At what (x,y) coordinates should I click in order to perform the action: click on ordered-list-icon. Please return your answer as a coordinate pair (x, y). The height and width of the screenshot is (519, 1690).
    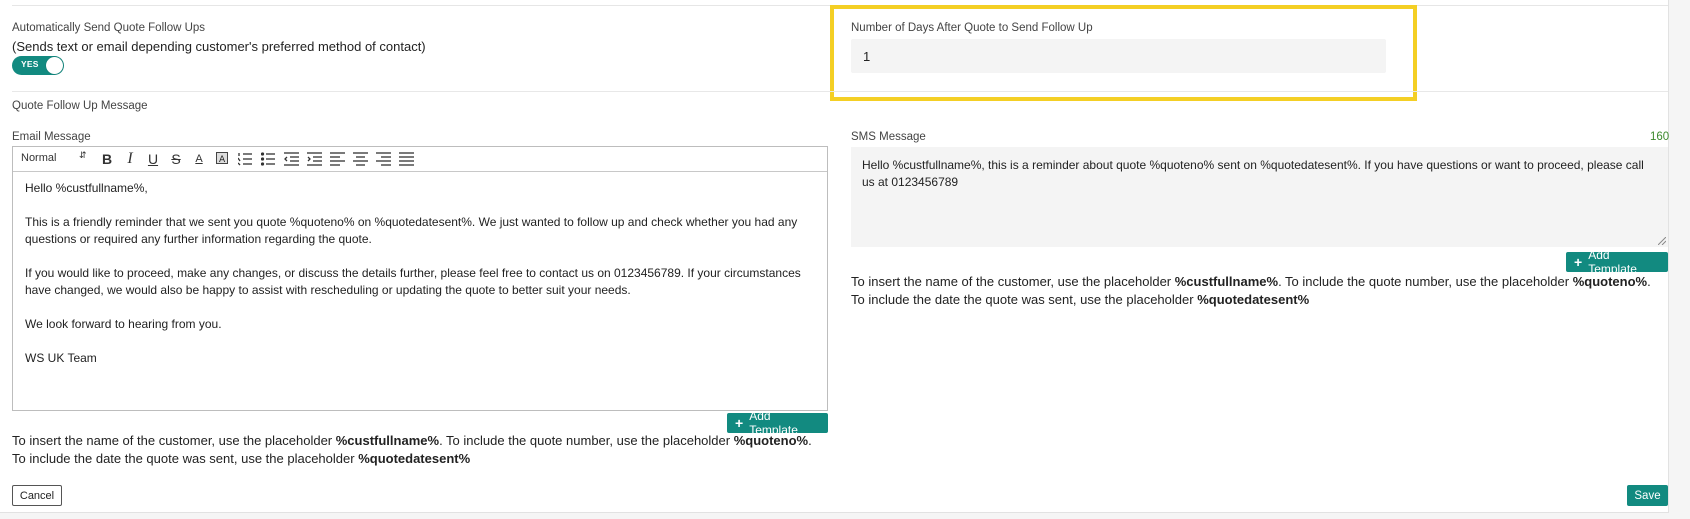
    Looking at the image, I should click on (245, 159).